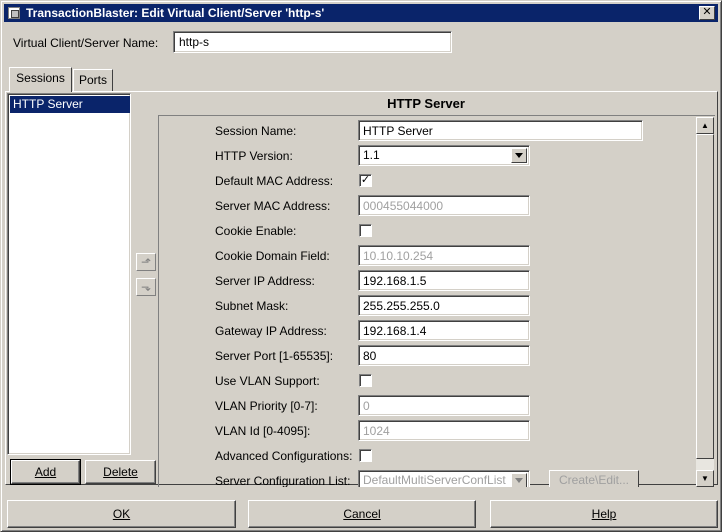  I want to click on row-gateway-ip: Gateway IP Address:, so click(427, 330).